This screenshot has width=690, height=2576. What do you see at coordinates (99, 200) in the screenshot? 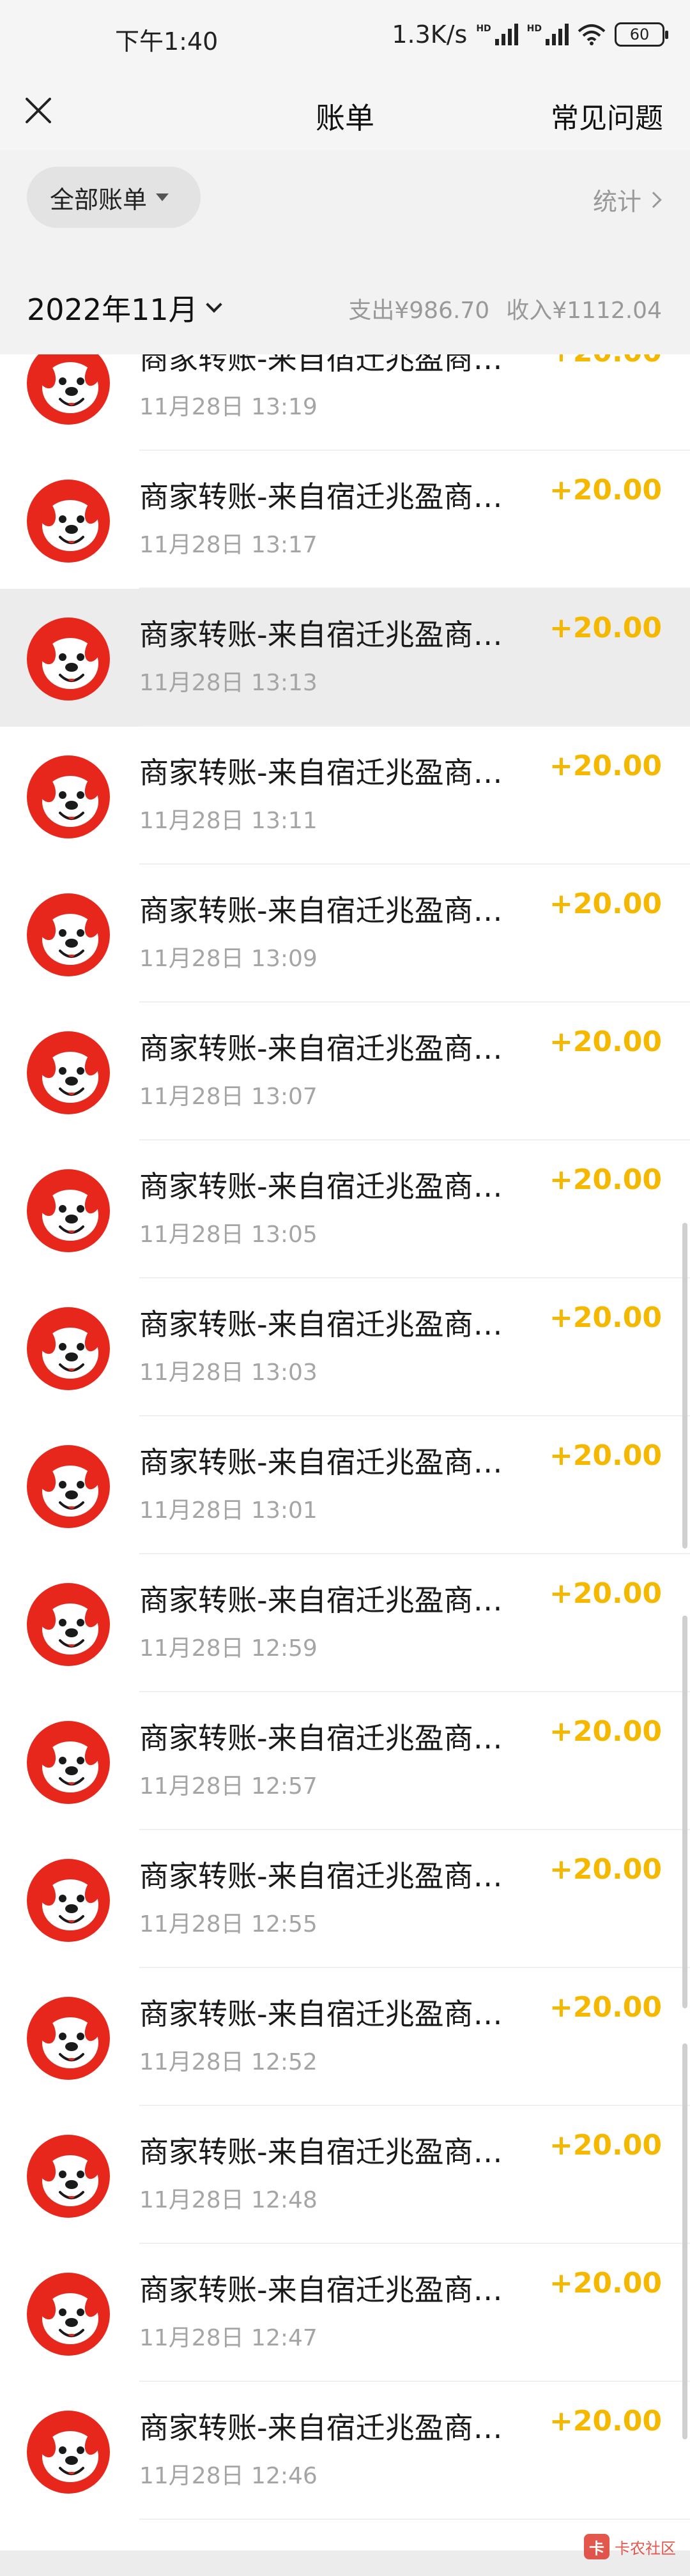
I see `all-bills-label: 全部账单` at bounding box center [99, 200].